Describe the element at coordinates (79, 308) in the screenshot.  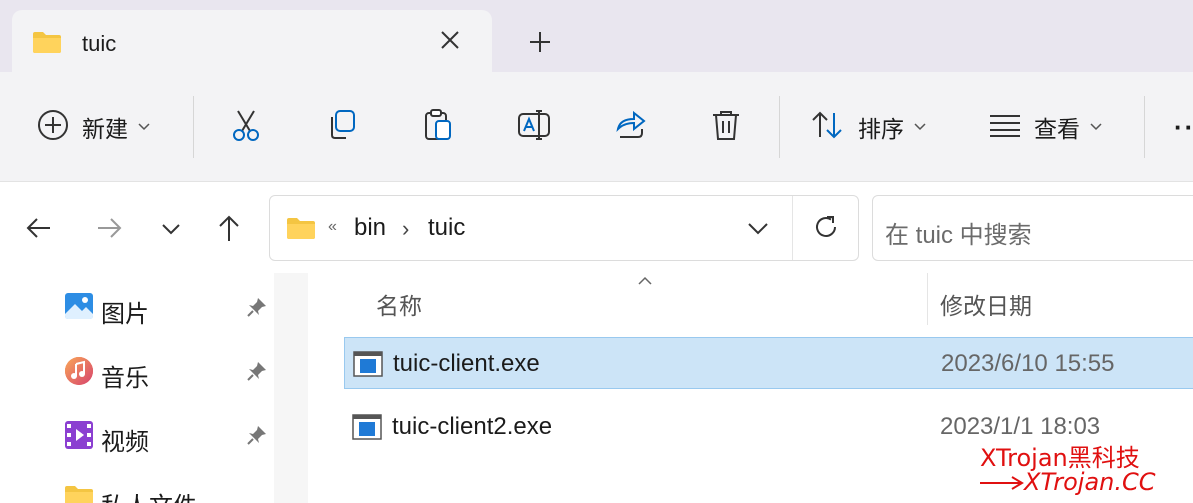
I see `pictures-icon` at that location.